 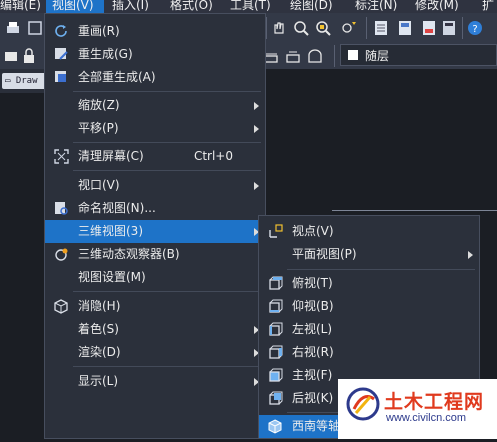 I want to click on layer-isolate-icon, so click(x=315, y=56).